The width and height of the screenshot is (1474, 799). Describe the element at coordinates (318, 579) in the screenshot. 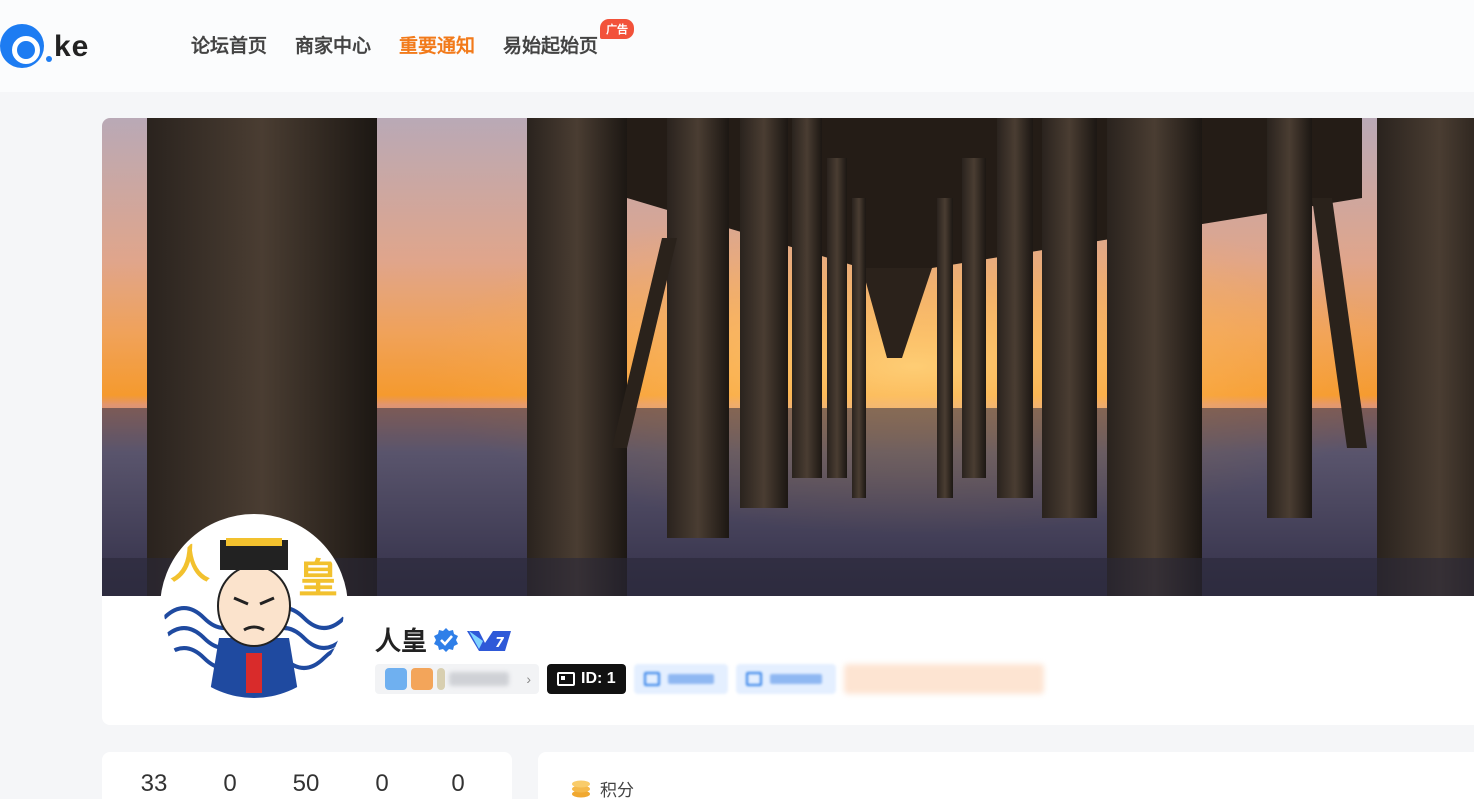

I see `avatar-char-right: 皇` at that location.